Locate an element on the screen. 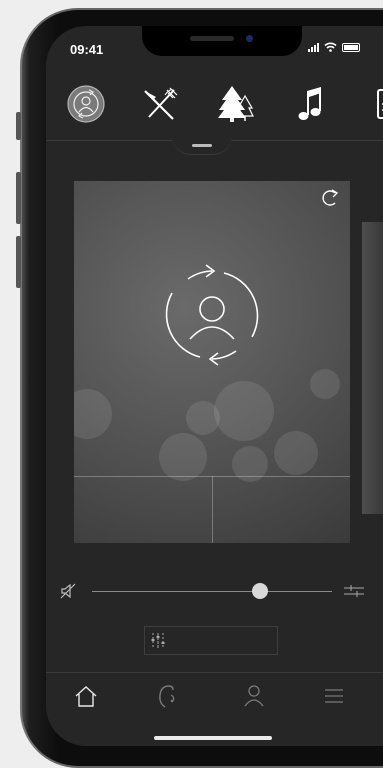 This screenshot has width=383, height=768. category-music is located at coordinates (311, 104).